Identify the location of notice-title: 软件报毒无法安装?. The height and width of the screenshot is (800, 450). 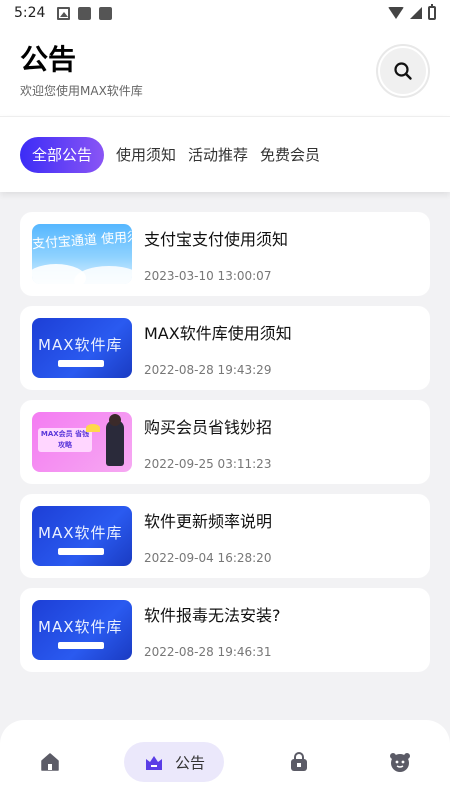
(212, 615).